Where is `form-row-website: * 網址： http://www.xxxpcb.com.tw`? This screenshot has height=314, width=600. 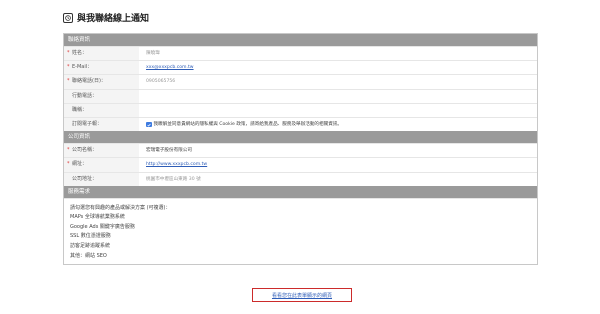
form-row-website: * 網址： http://www.xxxpcb.com.tw is located at coordinates (300, 164).